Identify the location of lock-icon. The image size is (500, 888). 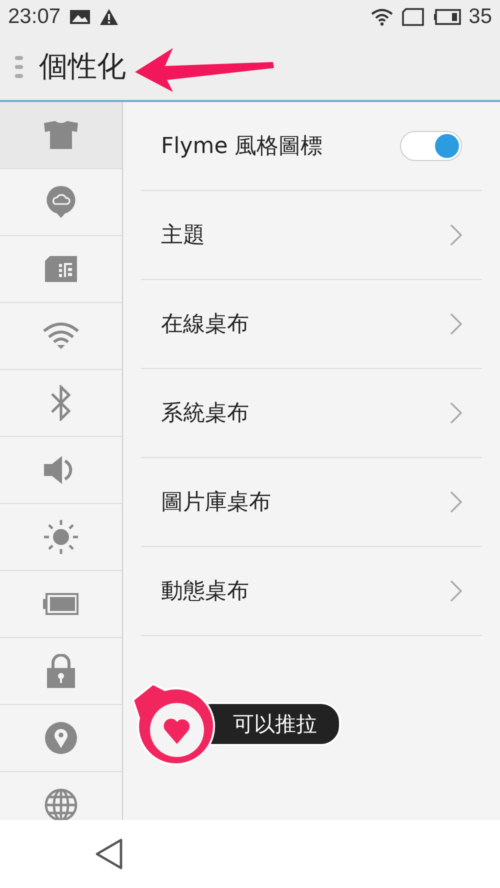
(61, 671).